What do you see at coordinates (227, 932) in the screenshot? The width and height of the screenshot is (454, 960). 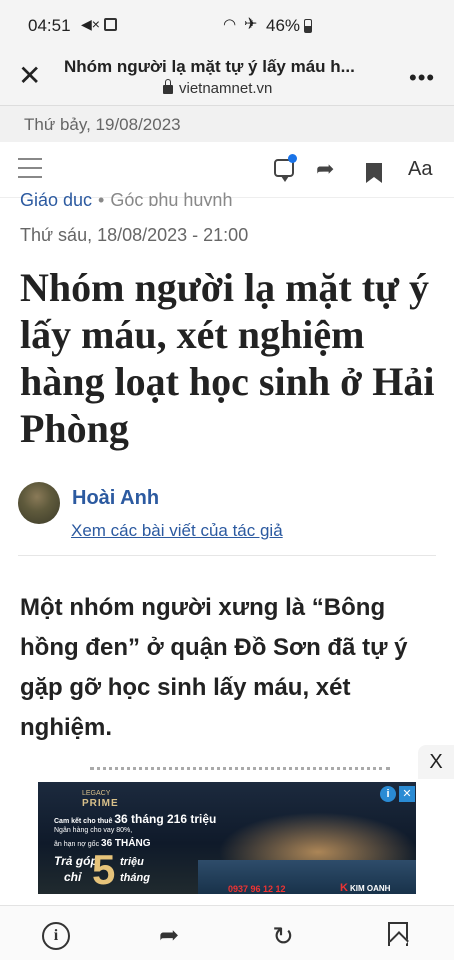 I see `bottom-toolbar: i ➦ ↻` at bounding box center [227, 932].